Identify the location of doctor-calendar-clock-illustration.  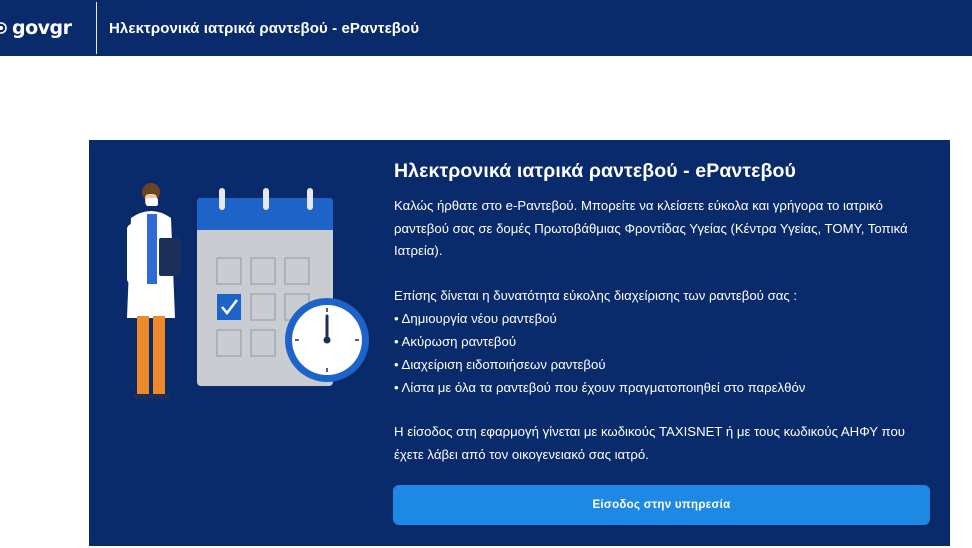
(248, 291).